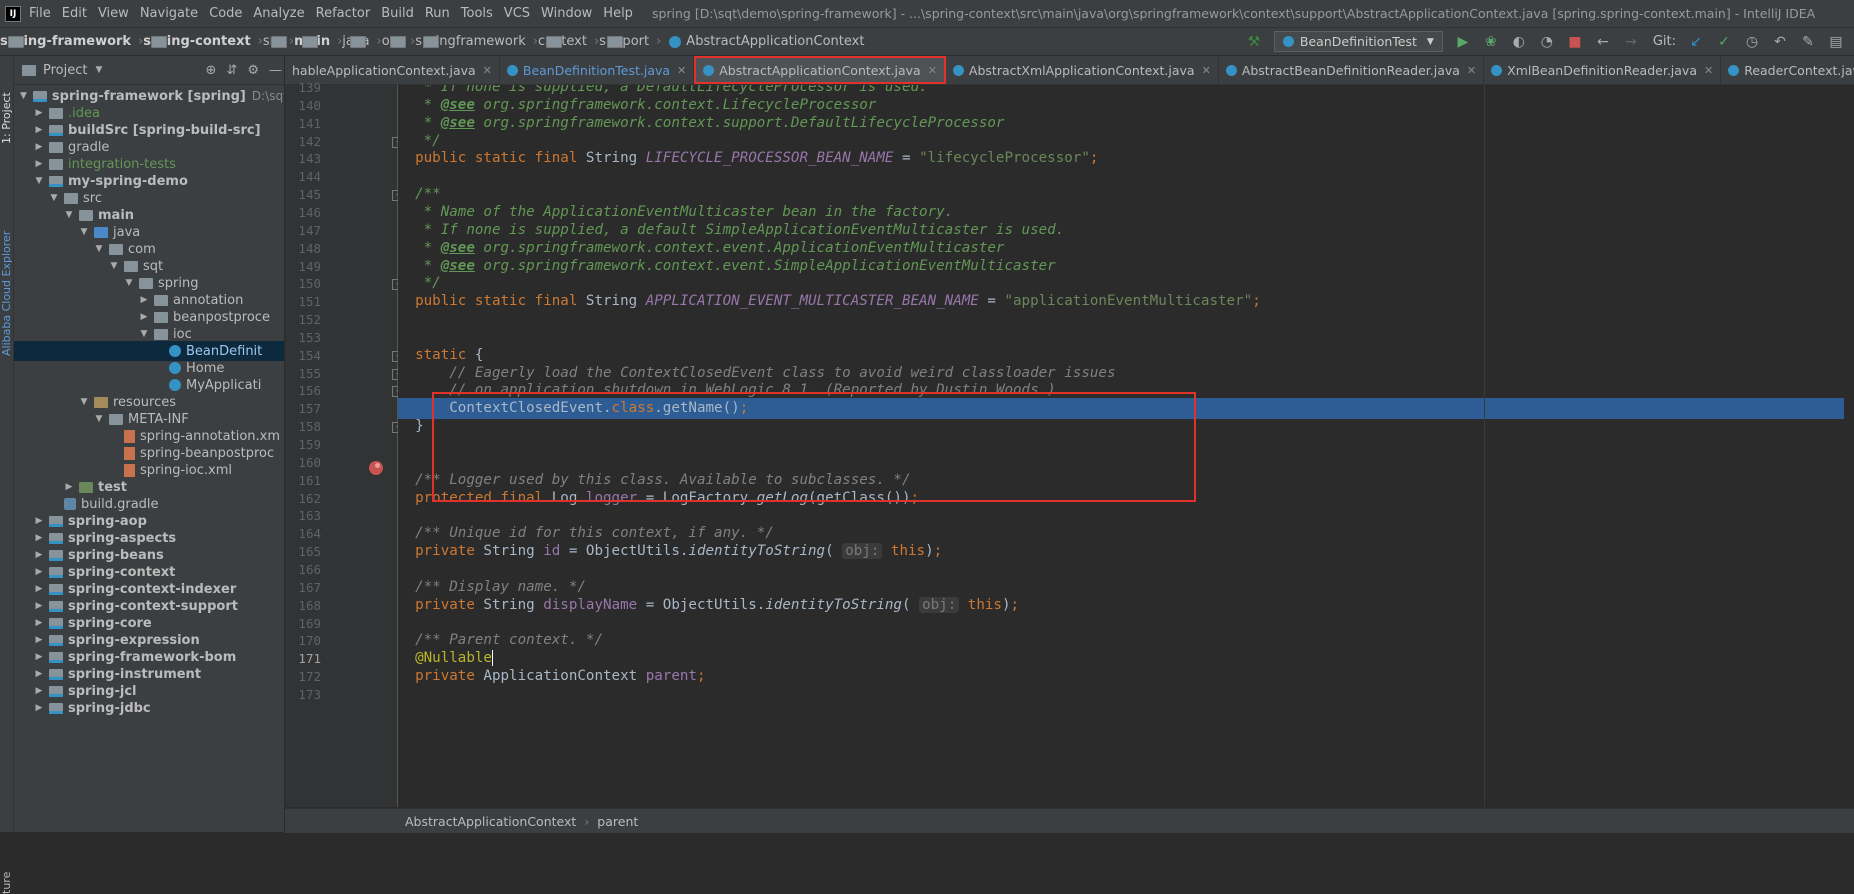 This screenshot has width=1854, height=894. What do you see at coordinates (457, 123) in the screenshot?
I see `code-token: @see` at bounding box center [457, 123].